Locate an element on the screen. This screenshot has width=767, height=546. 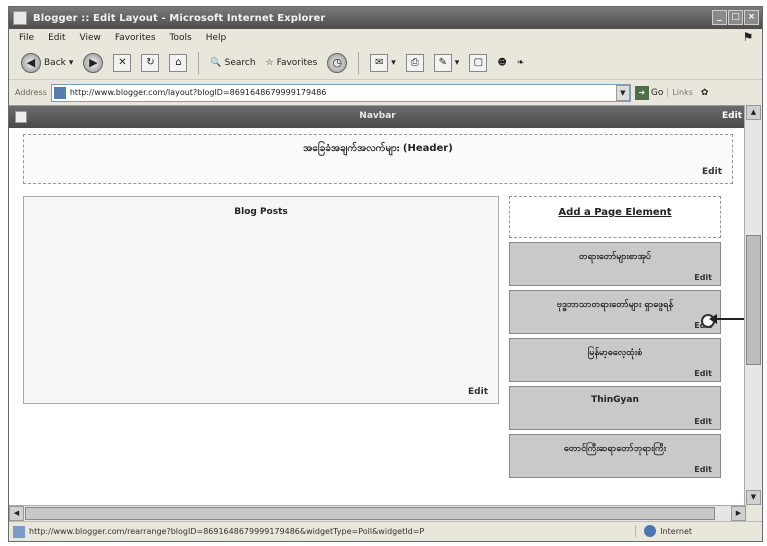
print-button: ⎙ is located at coordinates (415, 63).